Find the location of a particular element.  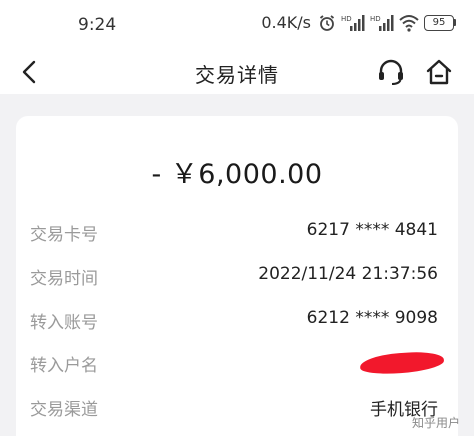

status-bar: 9:24 0.4K/s HD HD 95 is located at coordinates (237, 25).